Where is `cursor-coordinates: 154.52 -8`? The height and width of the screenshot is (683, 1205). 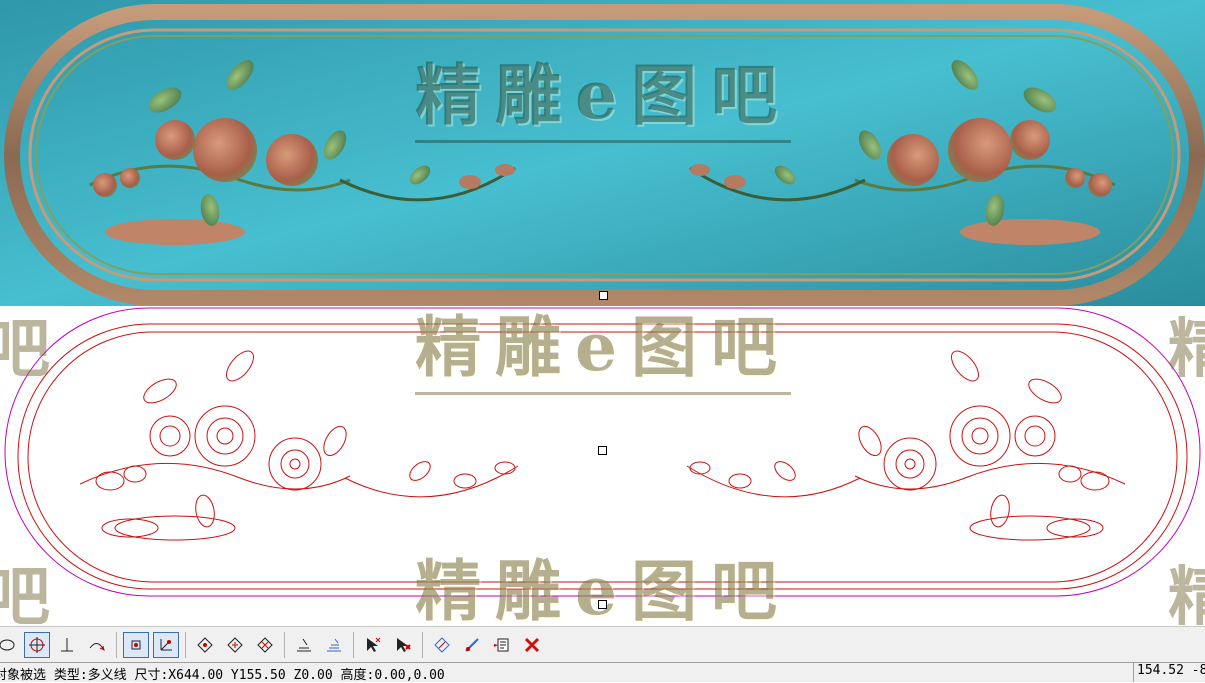 cursor-coordinates: 154.52 -8 is located at coordinates (1169, 672).